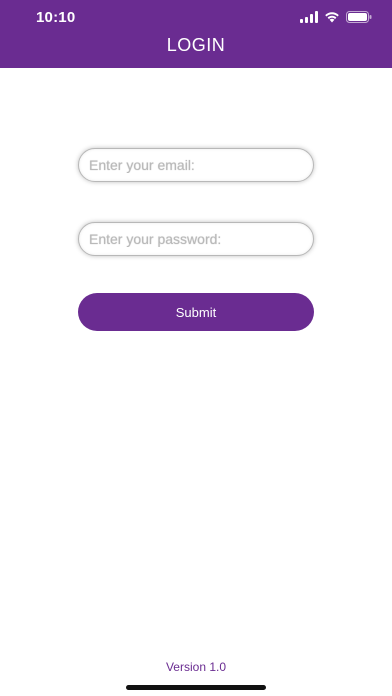 This screenshot has height=696, width=392. Describe the element at coordinates (196, 45) in the screenshot. I see `page-title: LOGIN` at that location.